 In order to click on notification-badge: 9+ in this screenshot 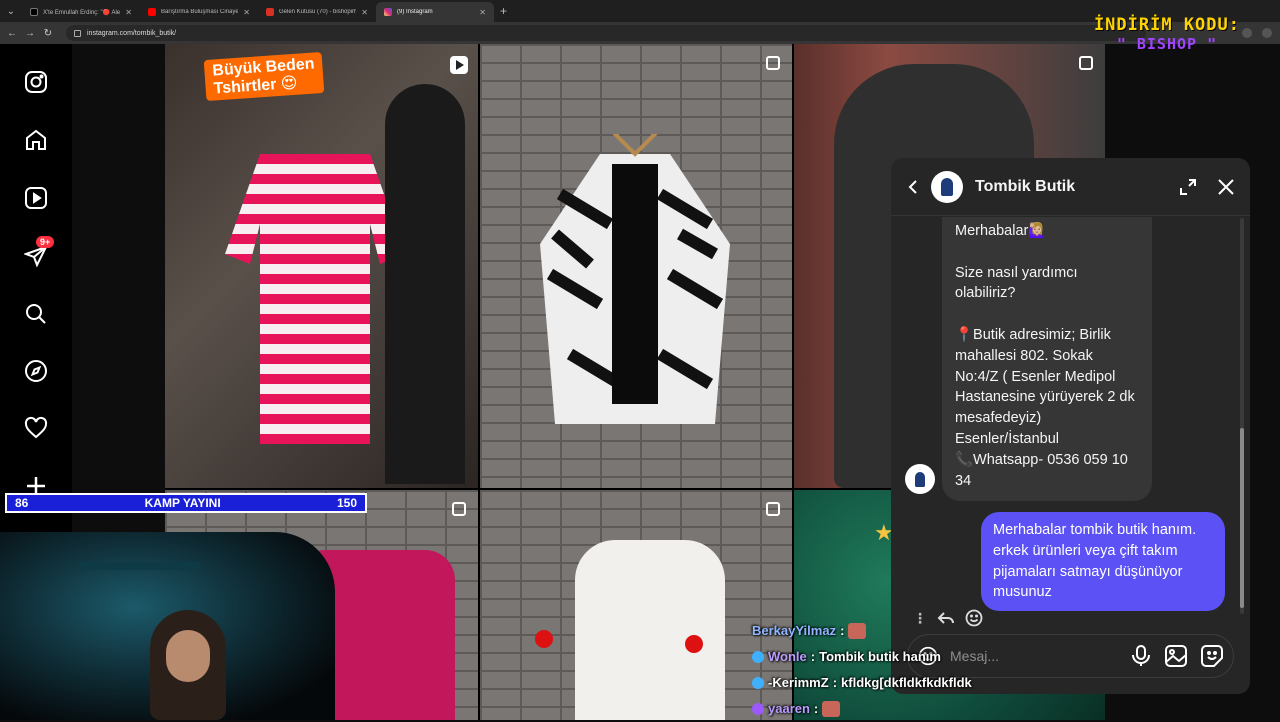, I will do `click(45, 242)`.